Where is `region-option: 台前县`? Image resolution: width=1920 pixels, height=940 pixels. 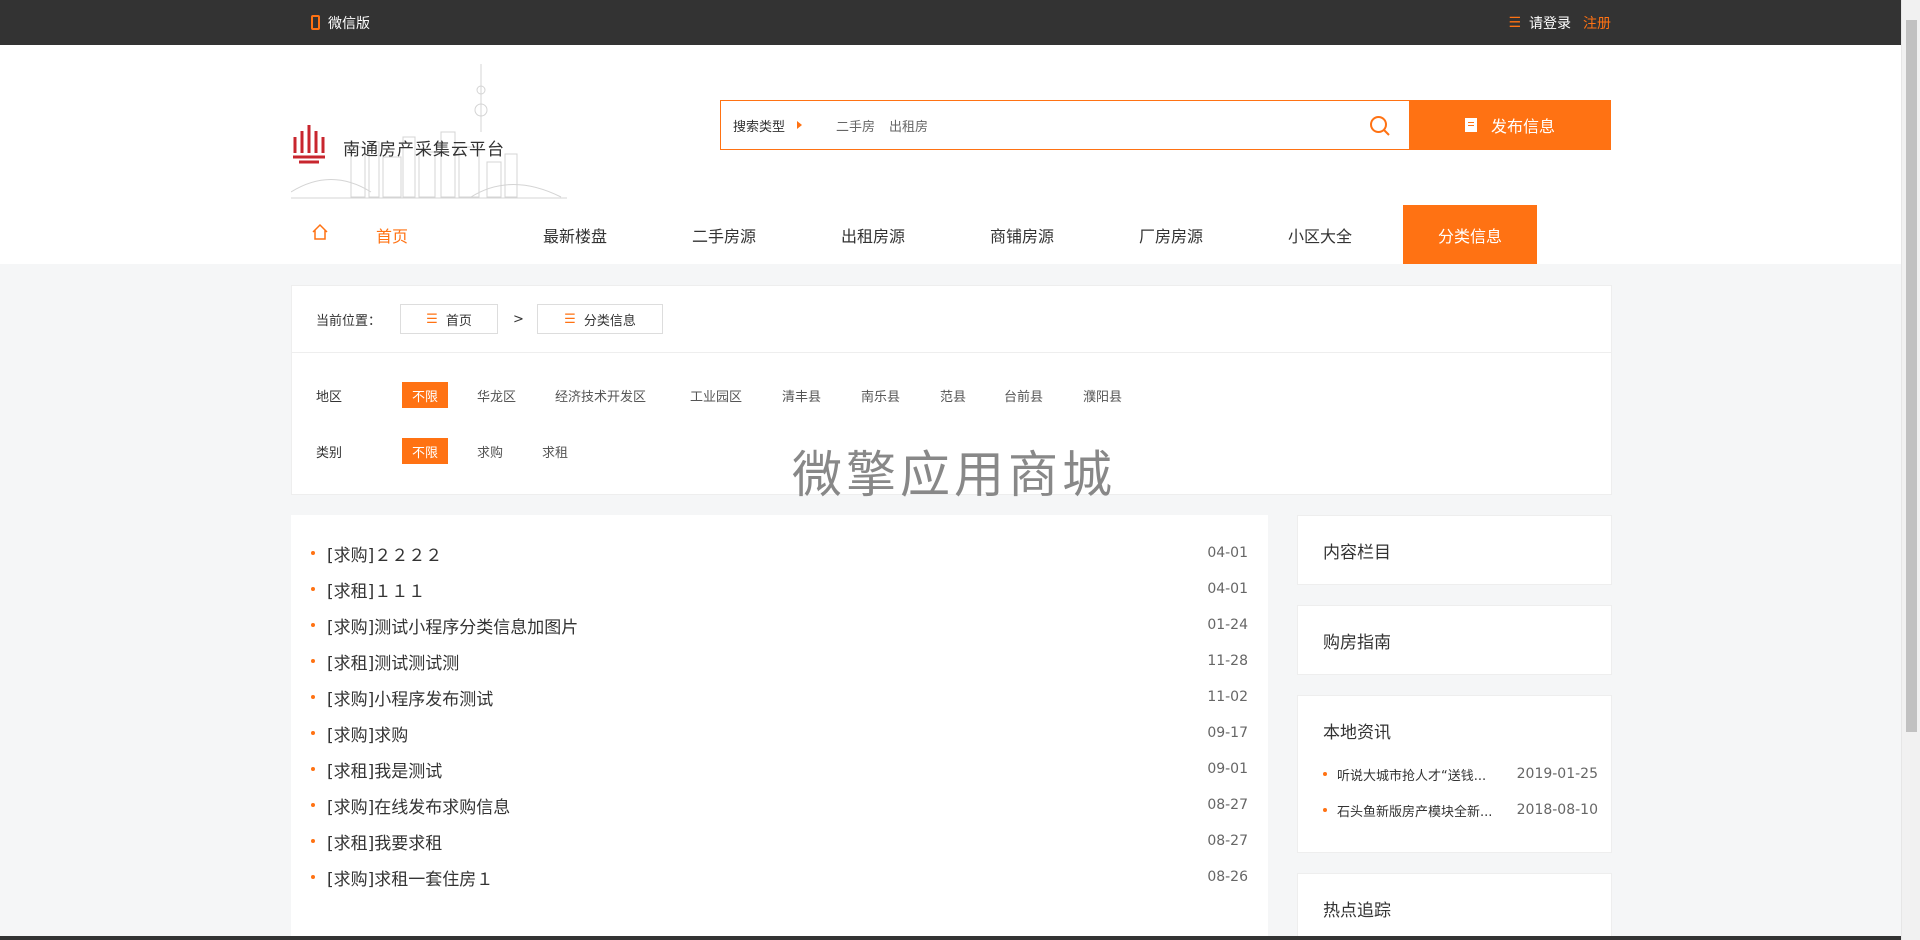
region-option: 台前县 is located at coordinates (1023, 395).